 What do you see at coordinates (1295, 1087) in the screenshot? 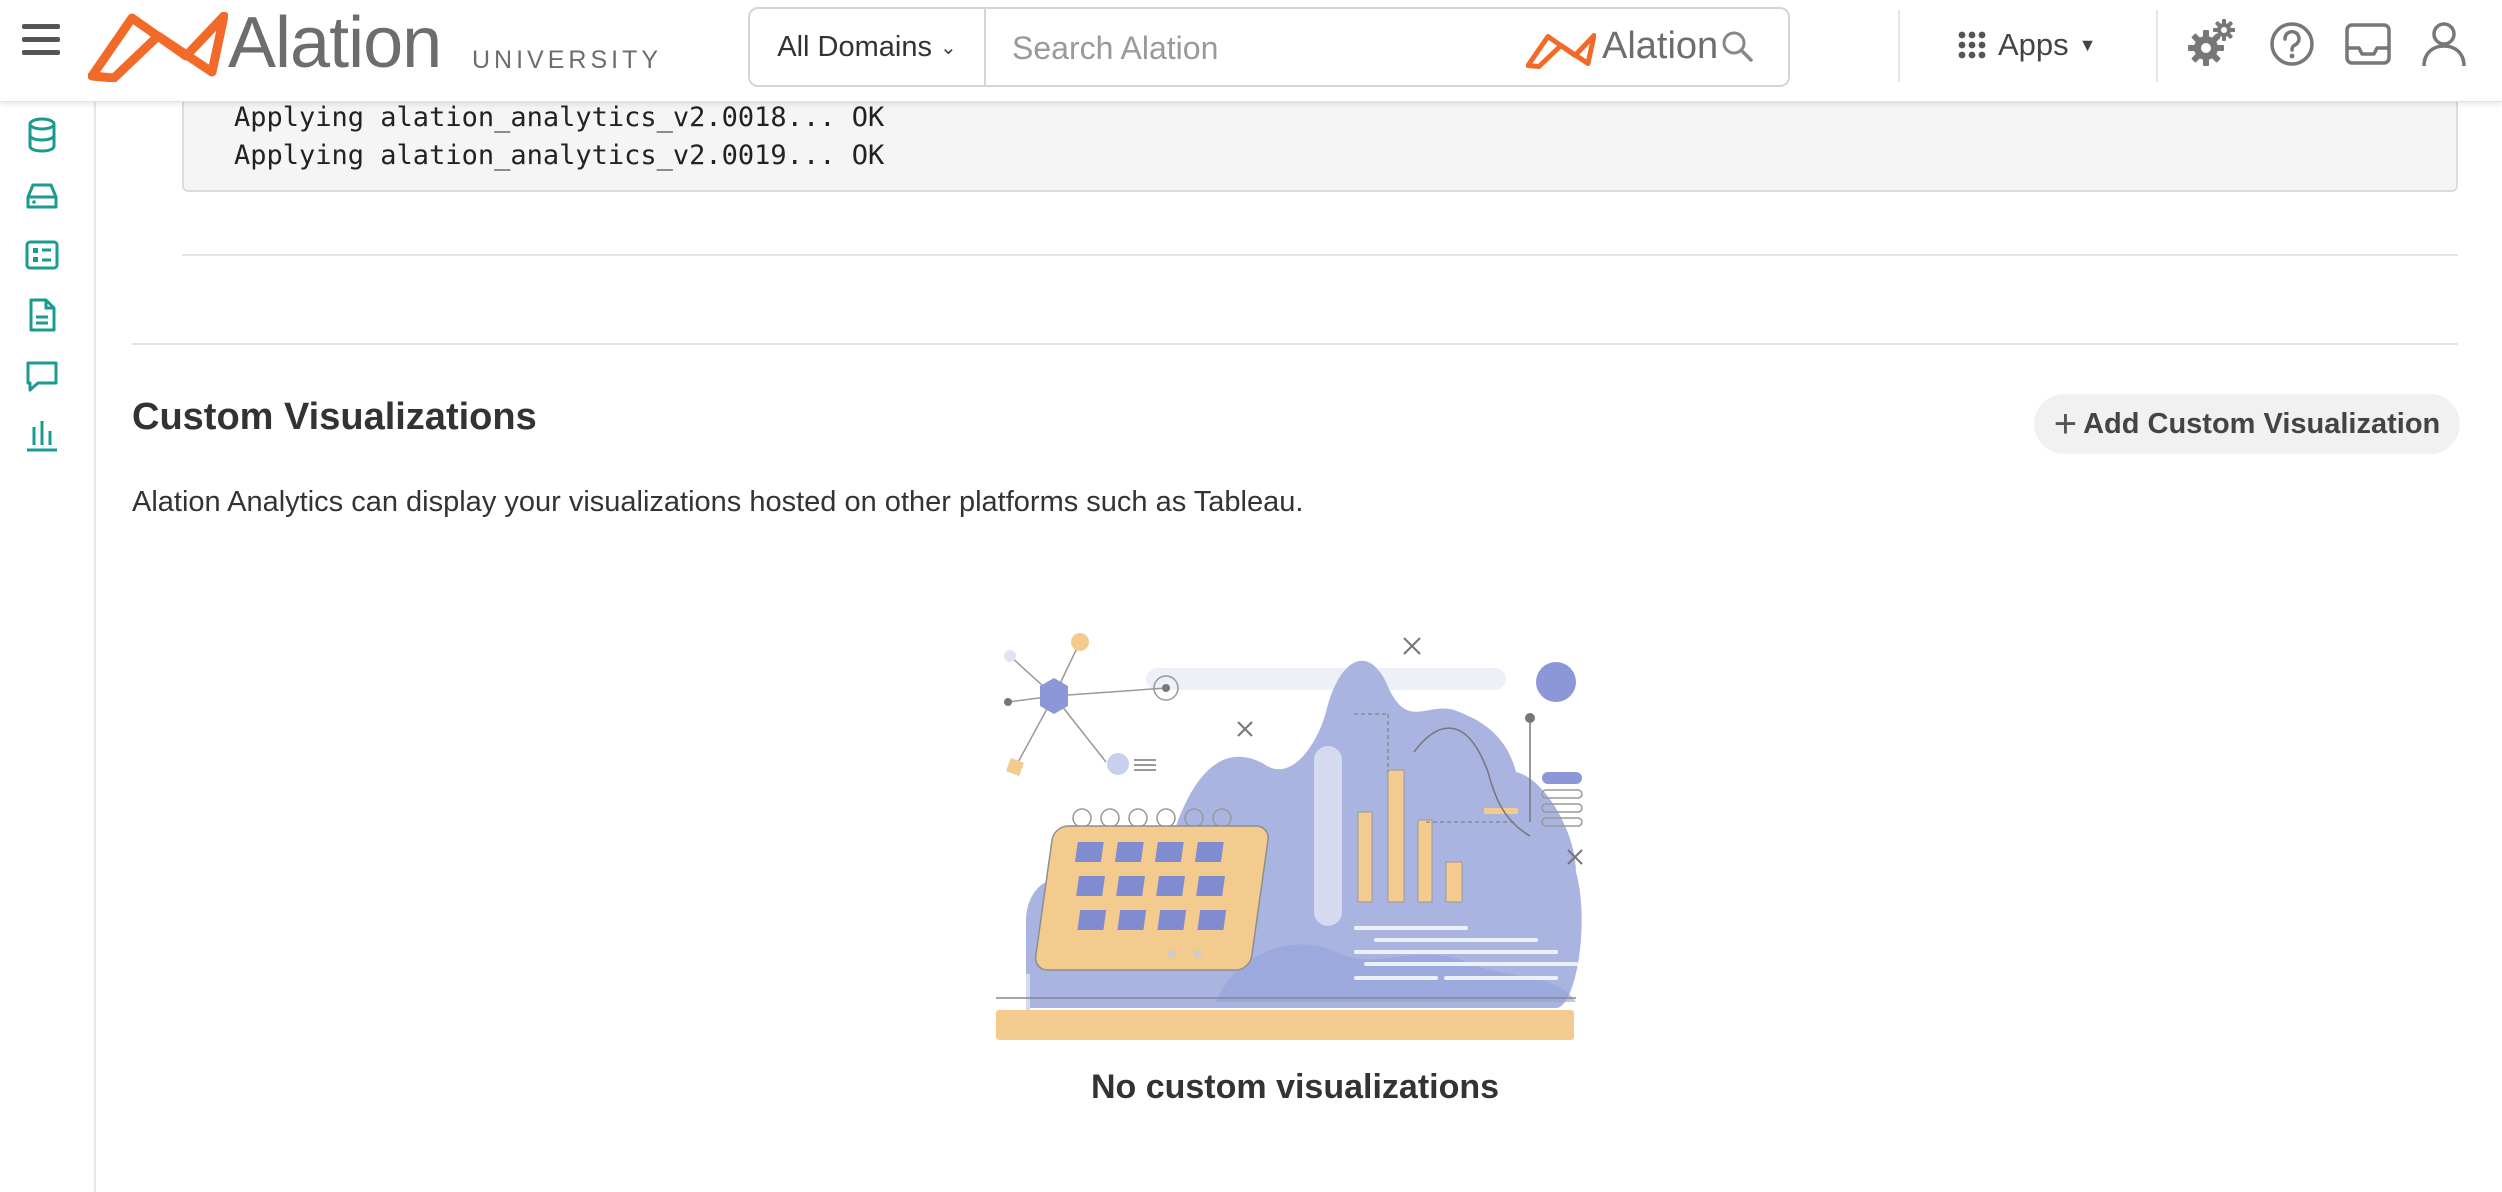
I see `empty-state-message: No custom visualizations` at bounding box center [1295, 1087].